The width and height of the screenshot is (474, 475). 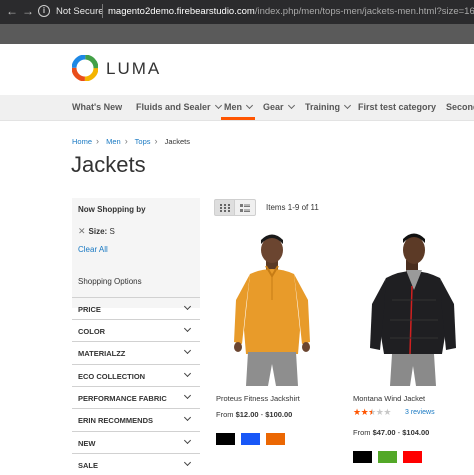 I want to click on filter-price: PRICE, so click(x=136, y=308).